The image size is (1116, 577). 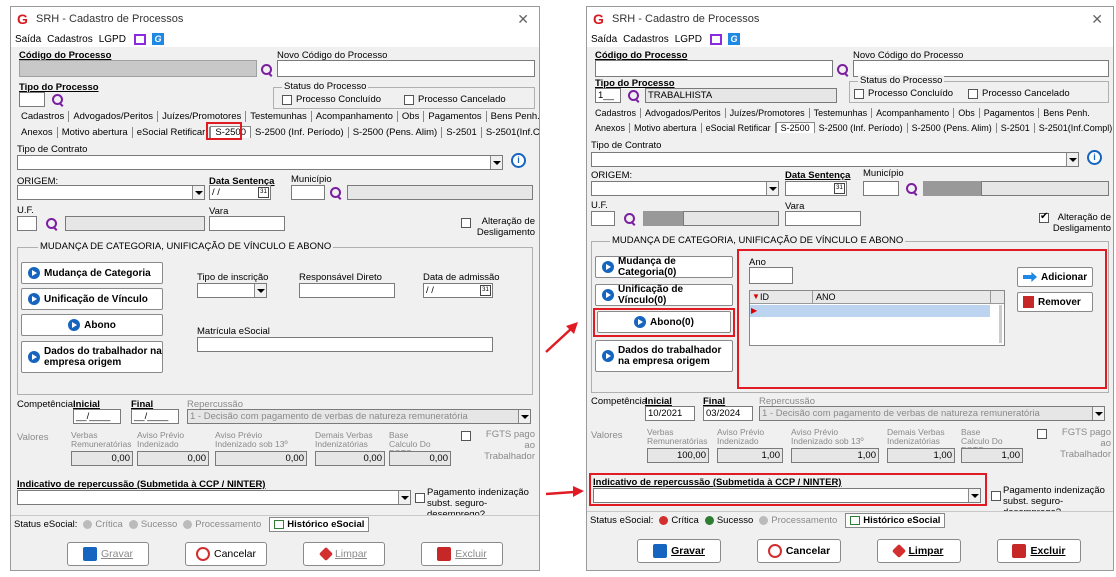 What do you see at coordinates (1055, 302) in the screenshot?
I see `remover-button: Remover` at bounding box center [1055, 302].